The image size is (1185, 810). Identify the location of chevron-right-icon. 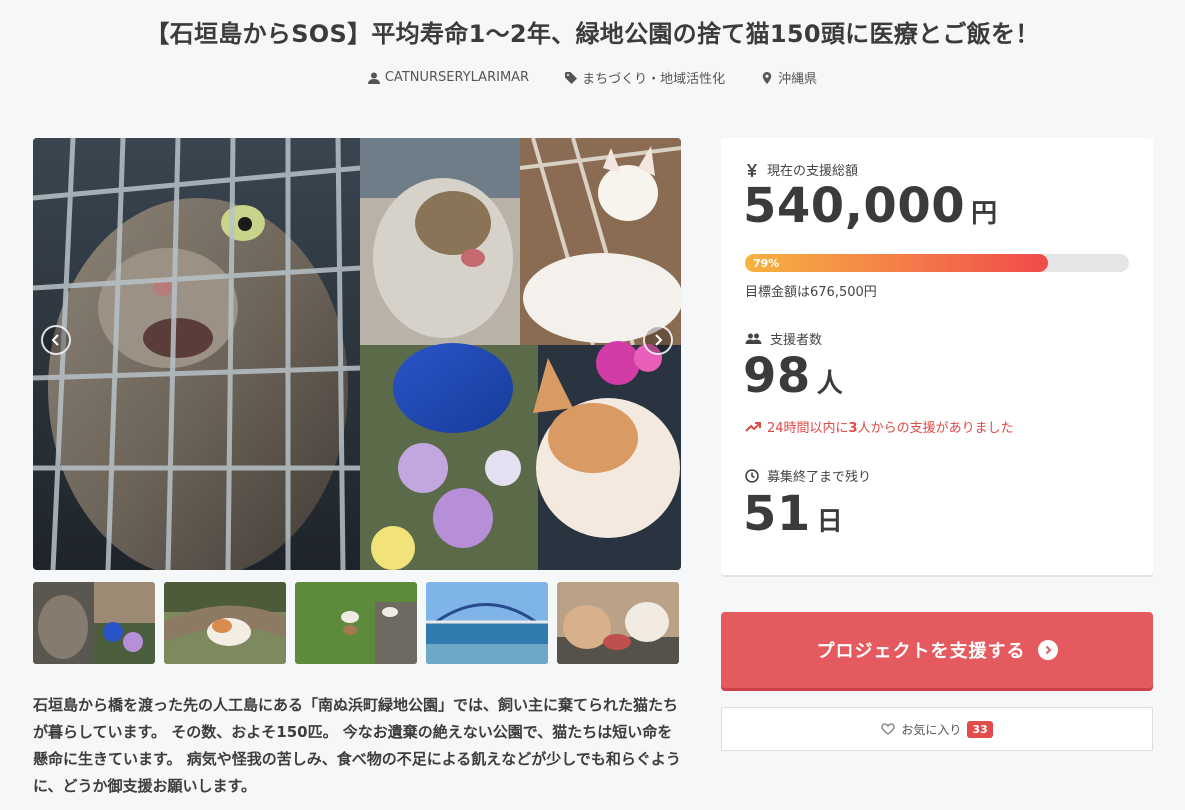
(659, 340).